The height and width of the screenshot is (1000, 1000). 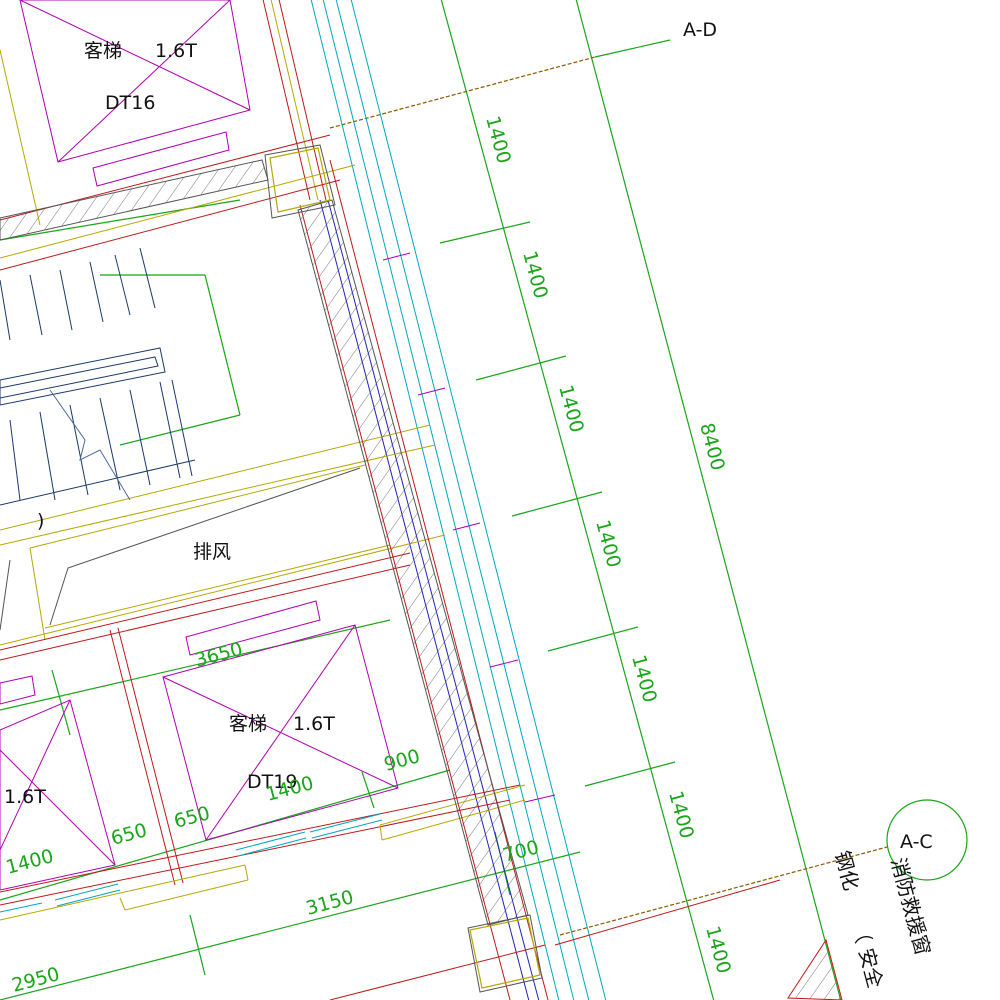 I want to click on exhaust-label: 排风, so click(x=212, y=552).